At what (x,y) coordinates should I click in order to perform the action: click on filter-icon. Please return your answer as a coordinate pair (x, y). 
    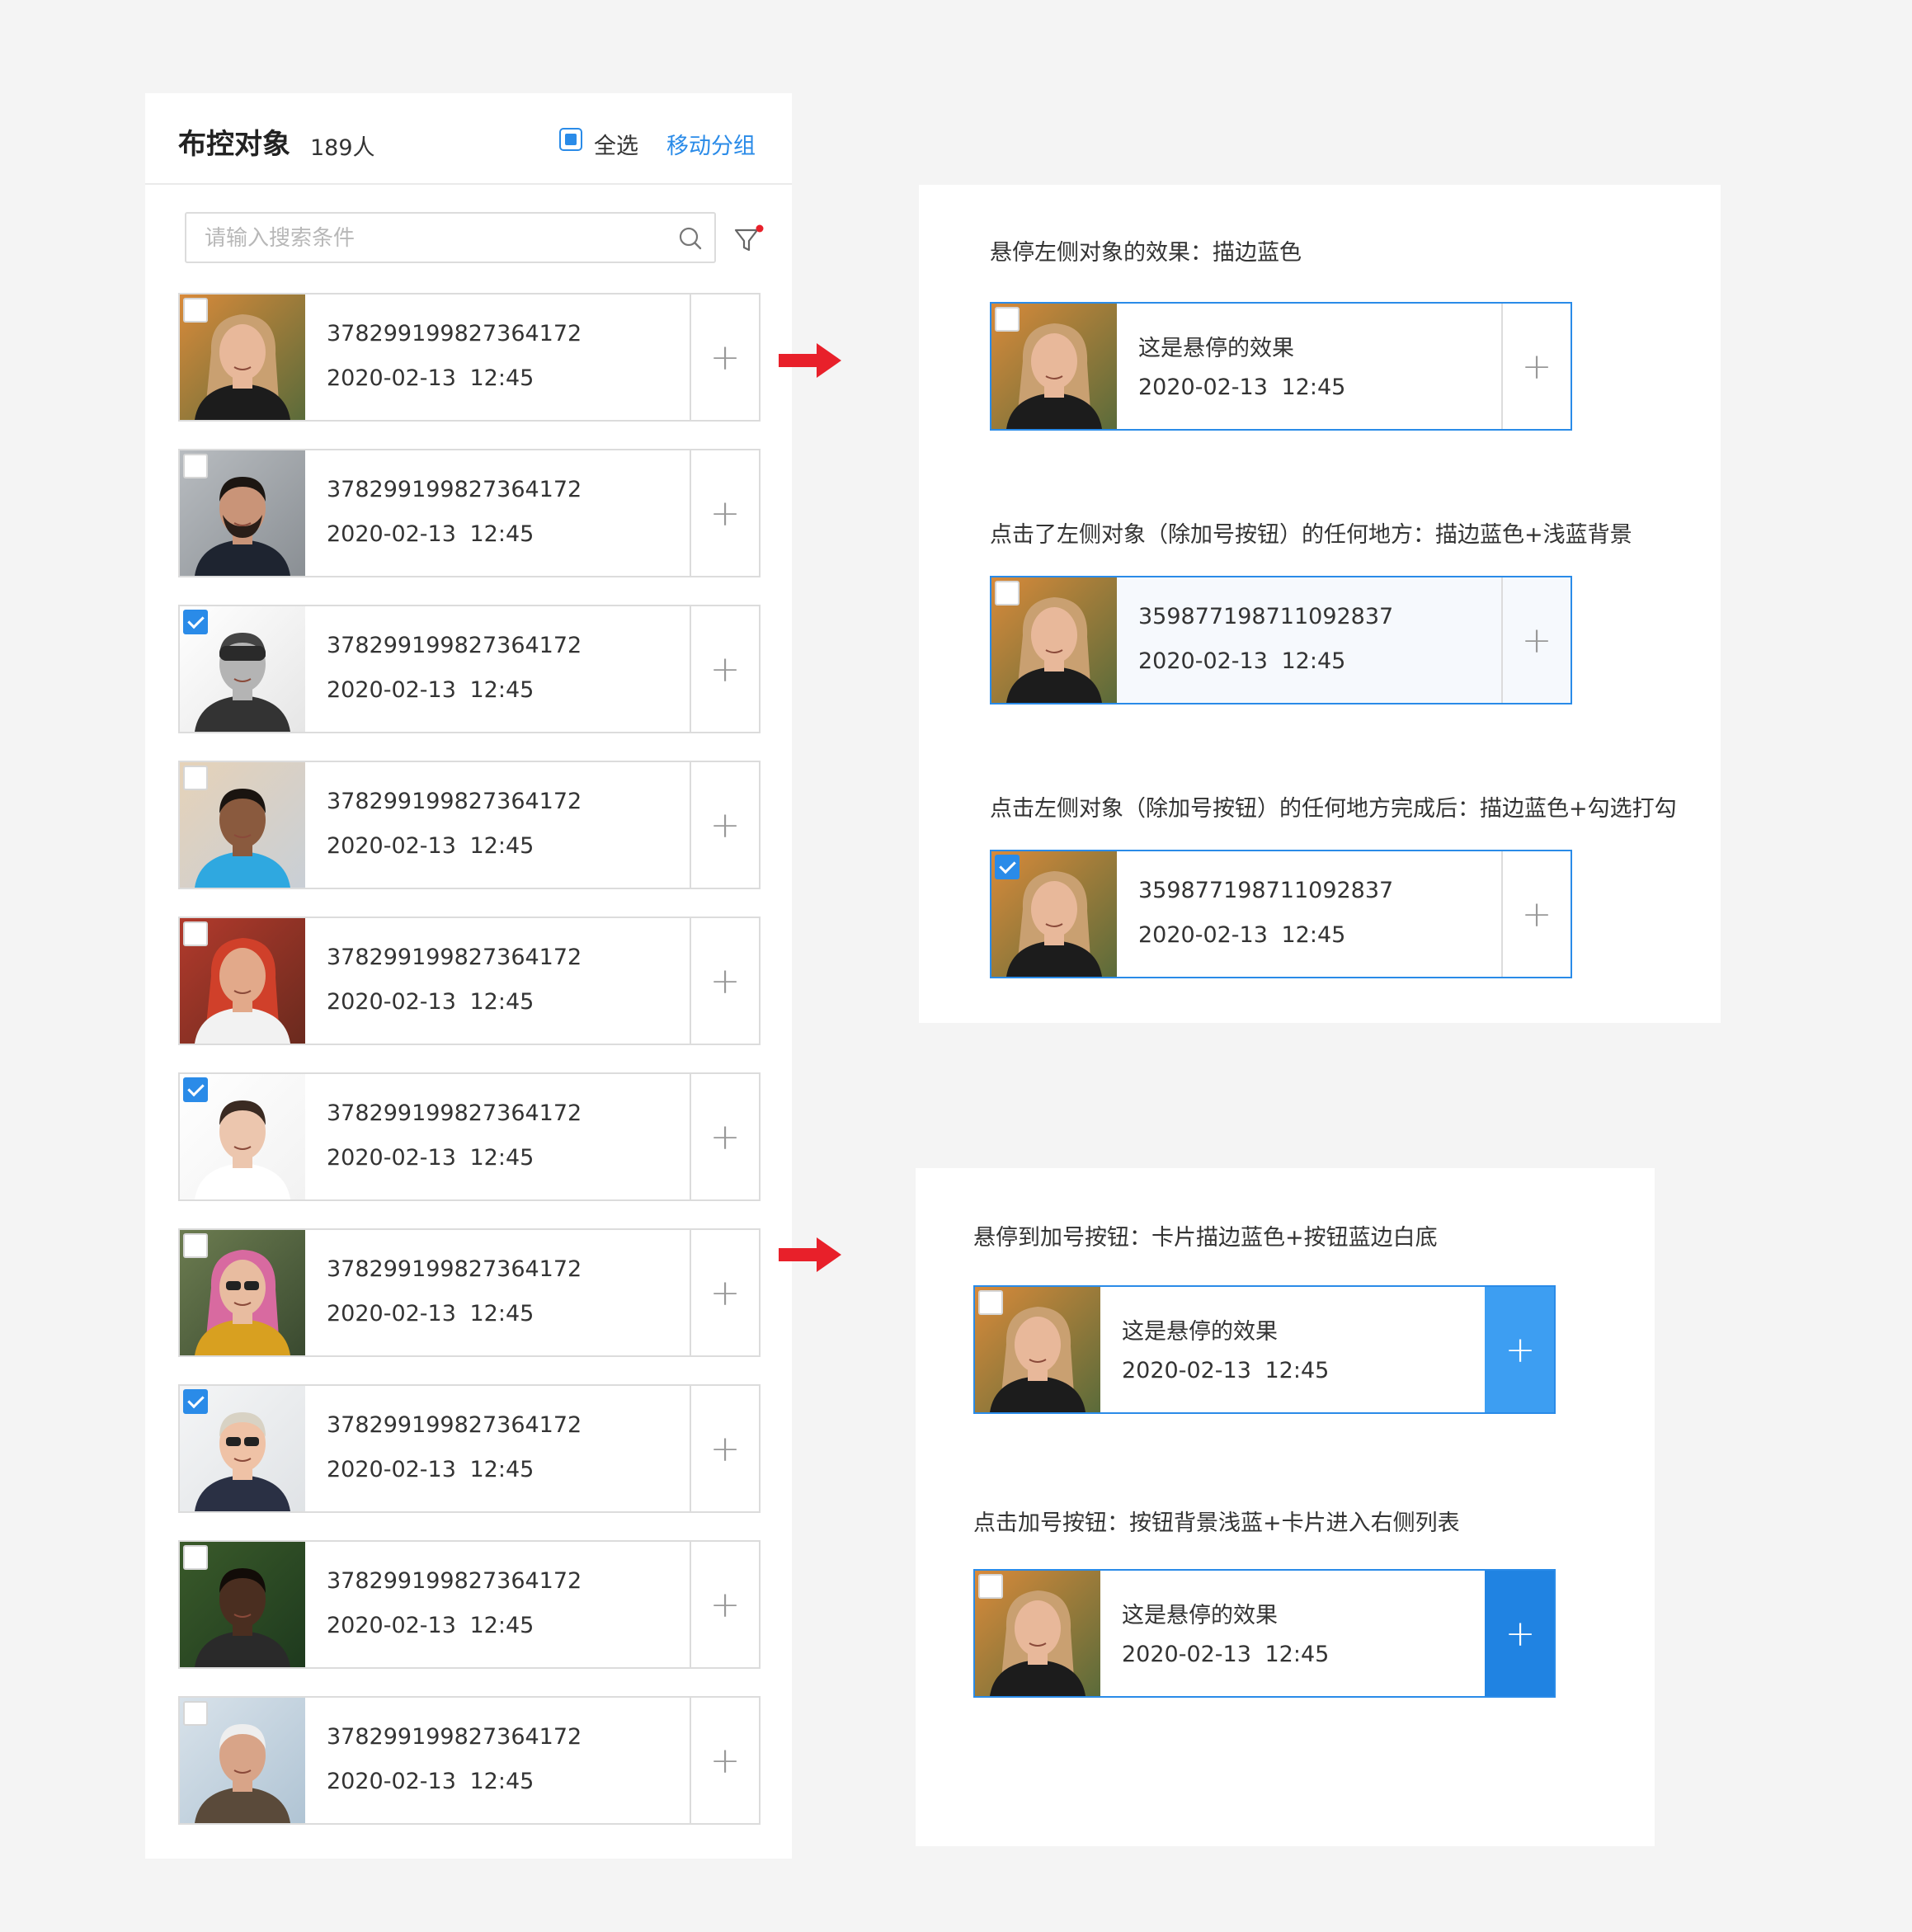
    Looking at the image, I should click on (748, 240).